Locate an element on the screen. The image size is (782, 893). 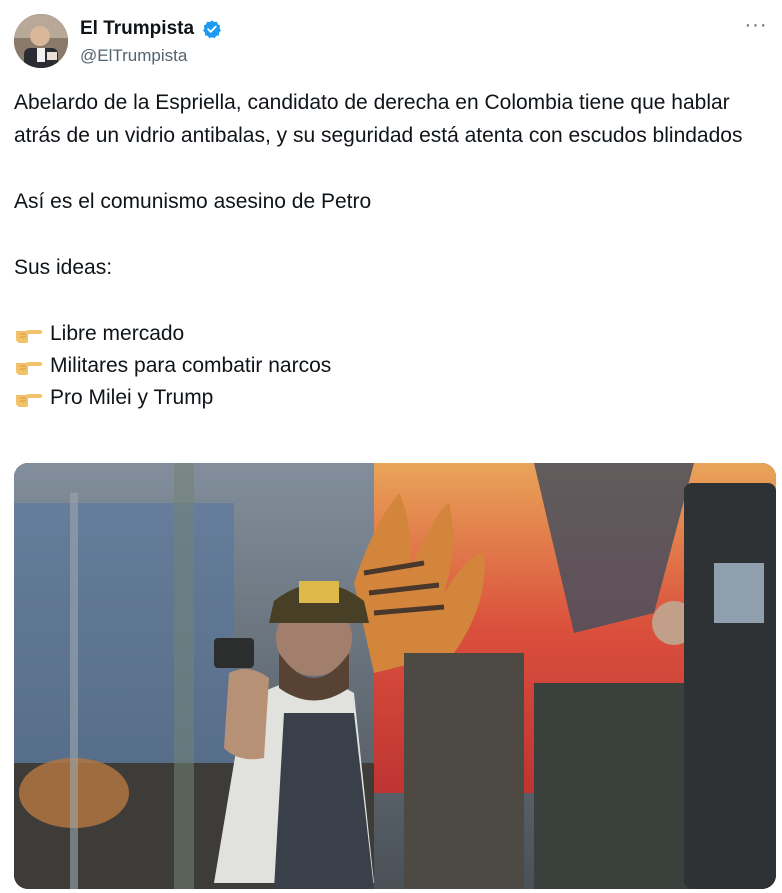
display-name: El Trumpista is located at coordinates (137, 29).